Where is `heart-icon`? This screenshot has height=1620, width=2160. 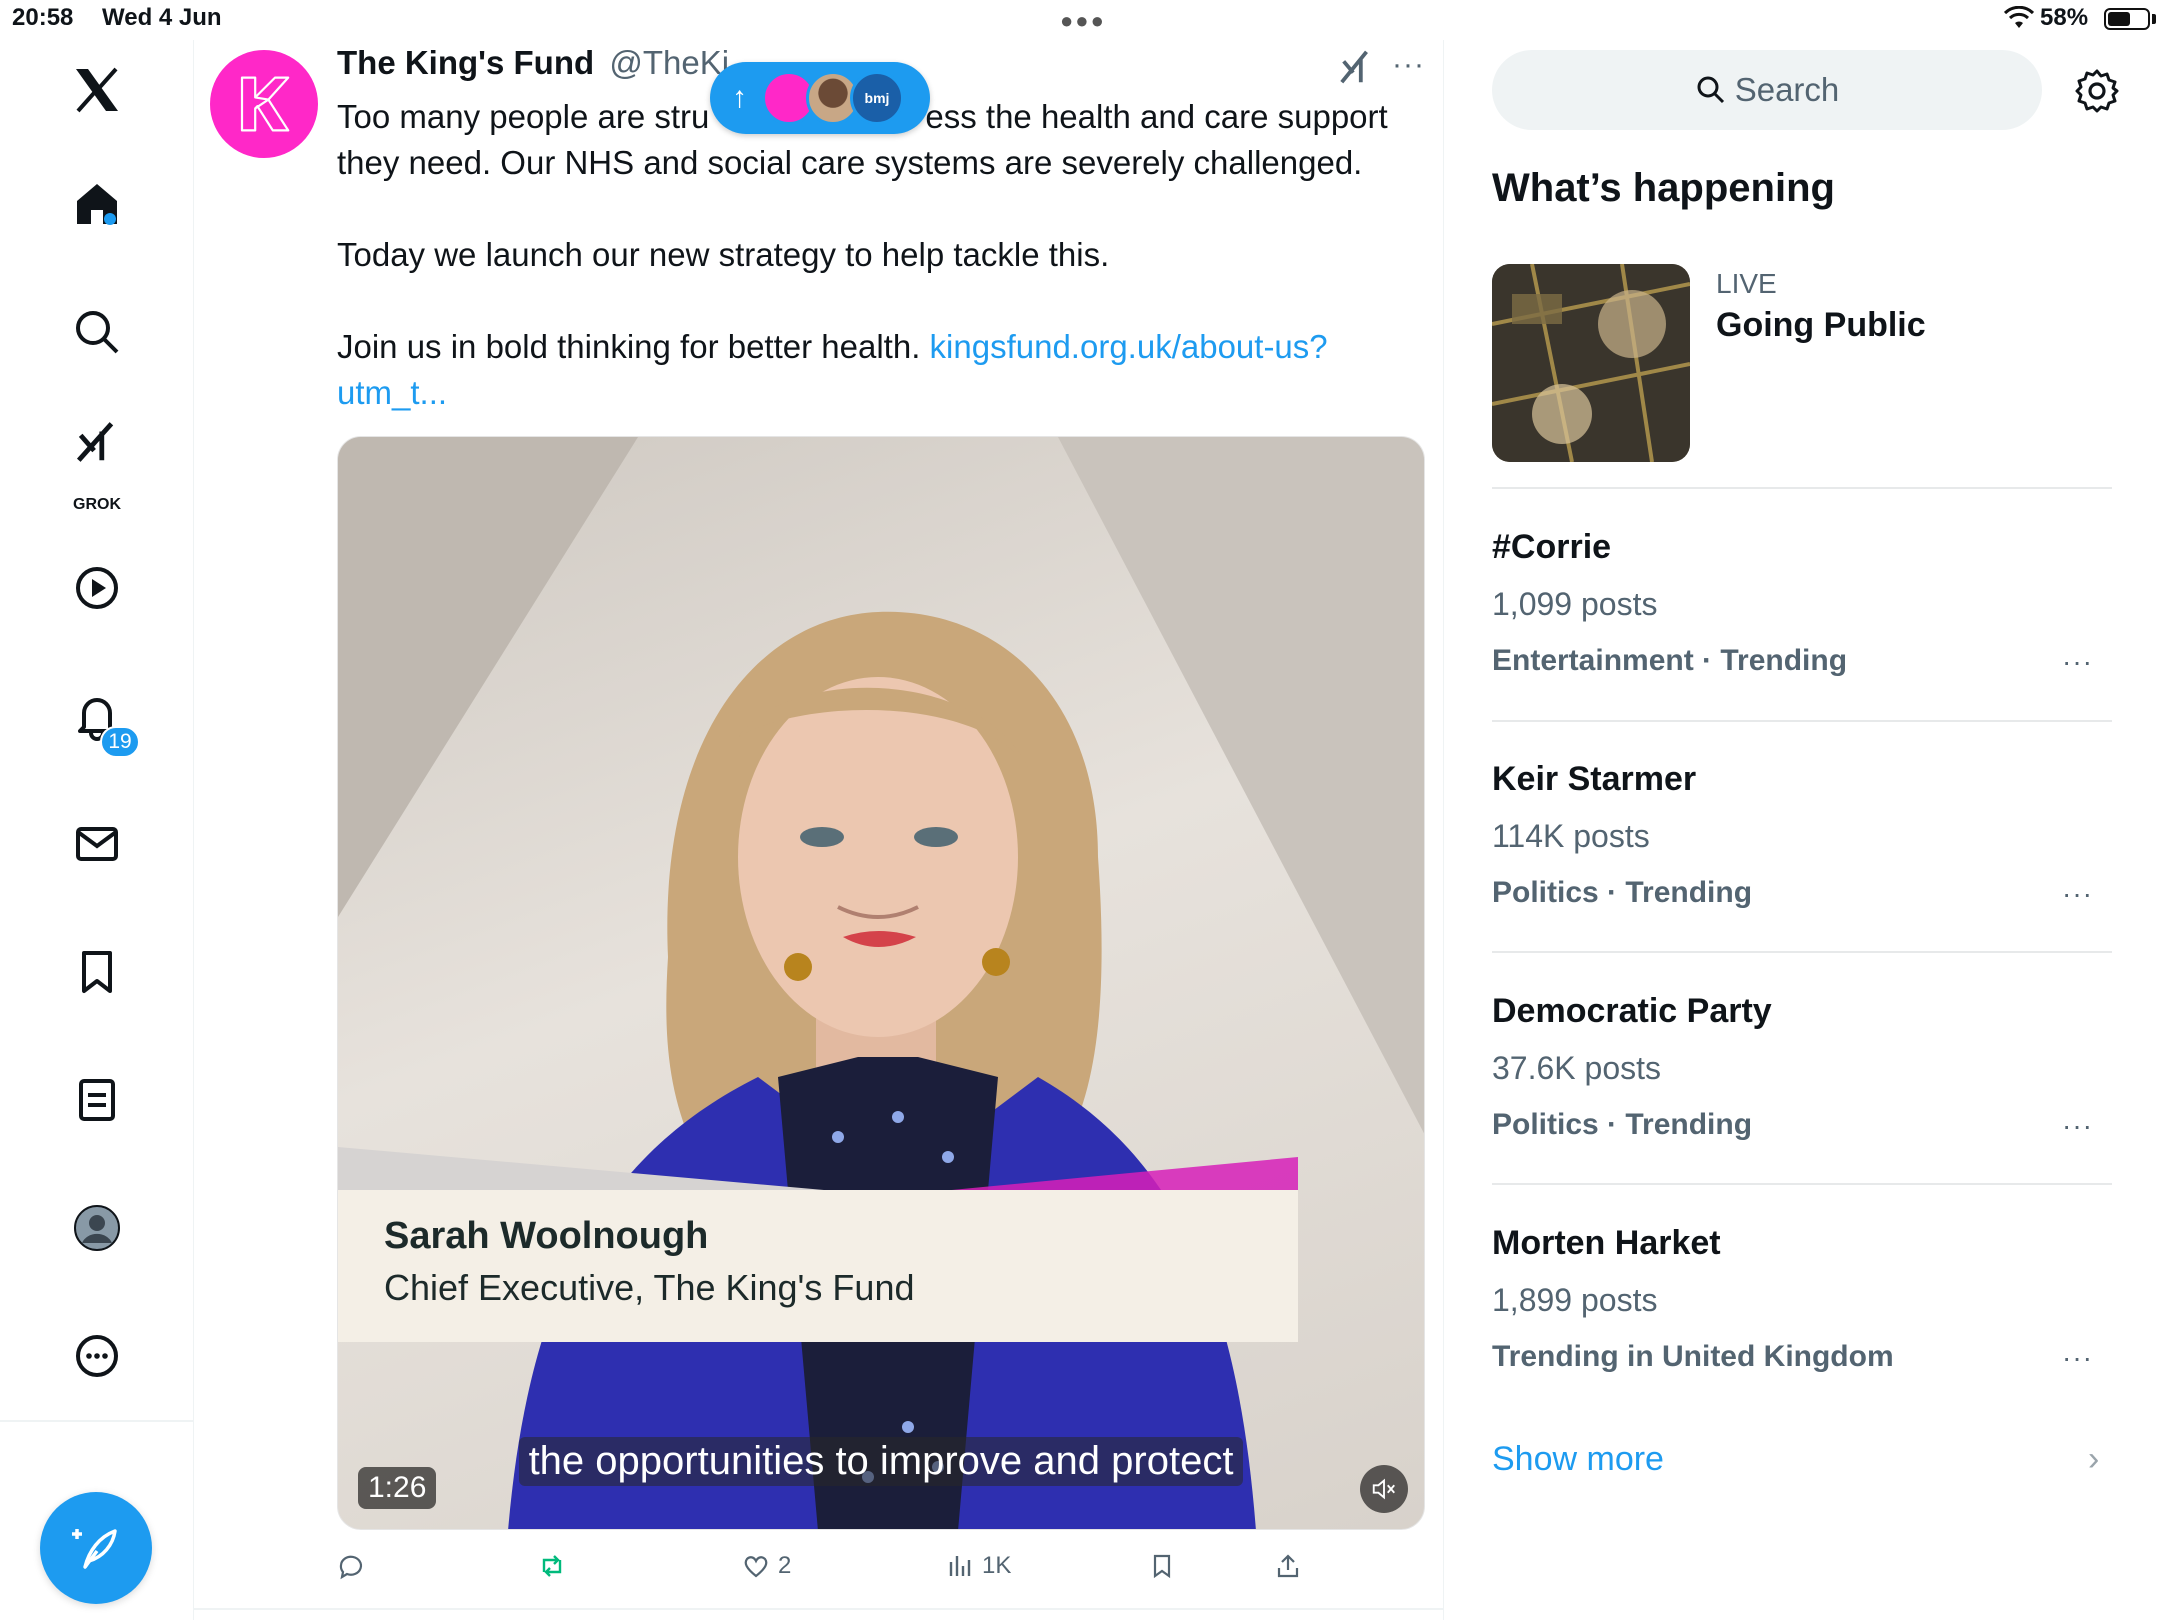
heart-icon is located at coordinates (756, 1567).